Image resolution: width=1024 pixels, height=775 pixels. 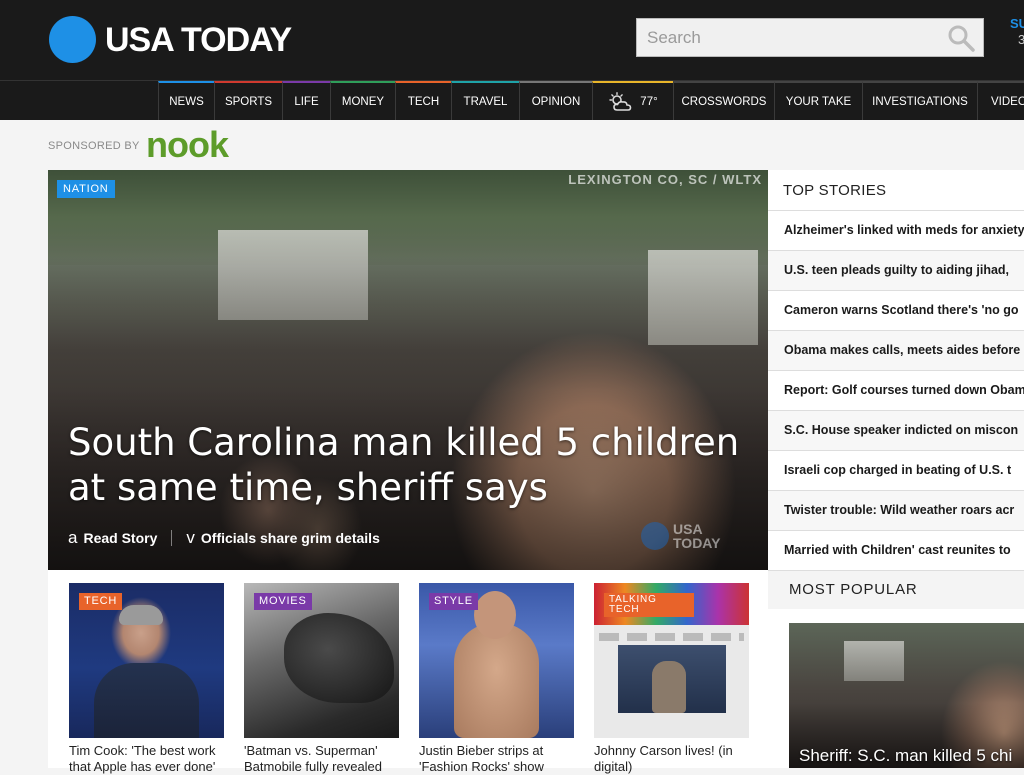 What do you see at coordinates (1021, 39) in the screenshot?
I see `user-link-secondary: 3` at bounding box center [1021, 39].